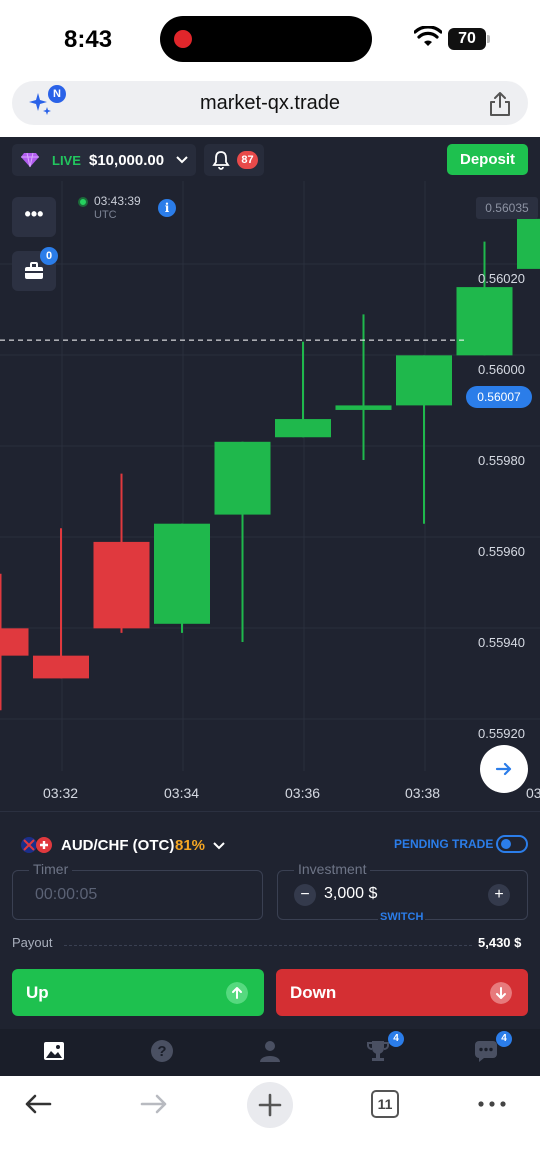 The image size is (540, 1172). What do you see at coordinates (88, 39) in the screenshot?
I see `status-time: 8:43` at bounding box center [88, 39].